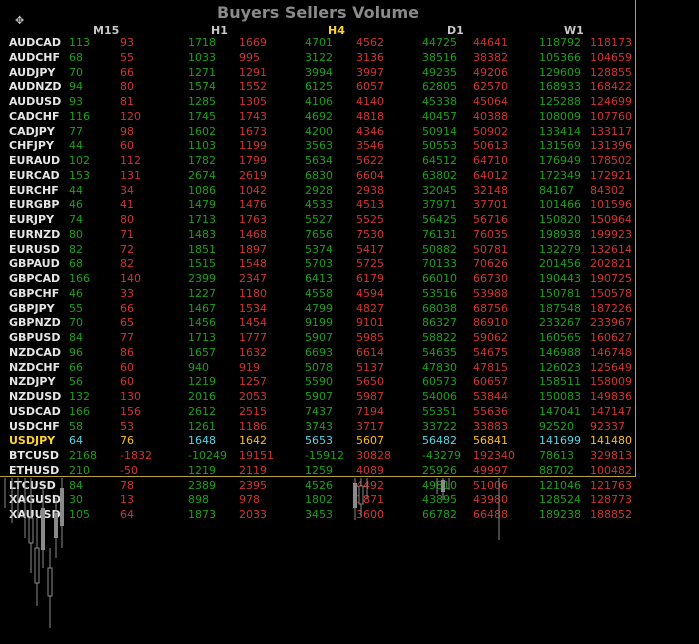 This screenshot has height=644, width=699. I want to click on symbol-label: NZDCAD, so click(35, 352).